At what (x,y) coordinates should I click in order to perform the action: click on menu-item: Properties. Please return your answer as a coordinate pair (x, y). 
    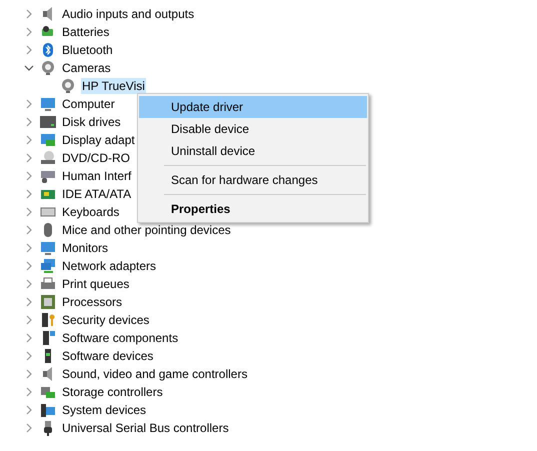
    Looking at the image, I should click on (253, 209).